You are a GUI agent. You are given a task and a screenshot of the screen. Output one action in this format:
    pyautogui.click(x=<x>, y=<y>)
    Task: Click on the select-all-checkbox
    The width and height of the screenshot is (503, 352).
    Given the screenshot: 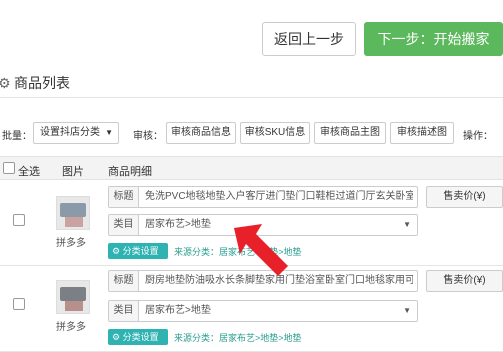 What is the action you would take?
    pyautogui.click(x=9, y=168)
    